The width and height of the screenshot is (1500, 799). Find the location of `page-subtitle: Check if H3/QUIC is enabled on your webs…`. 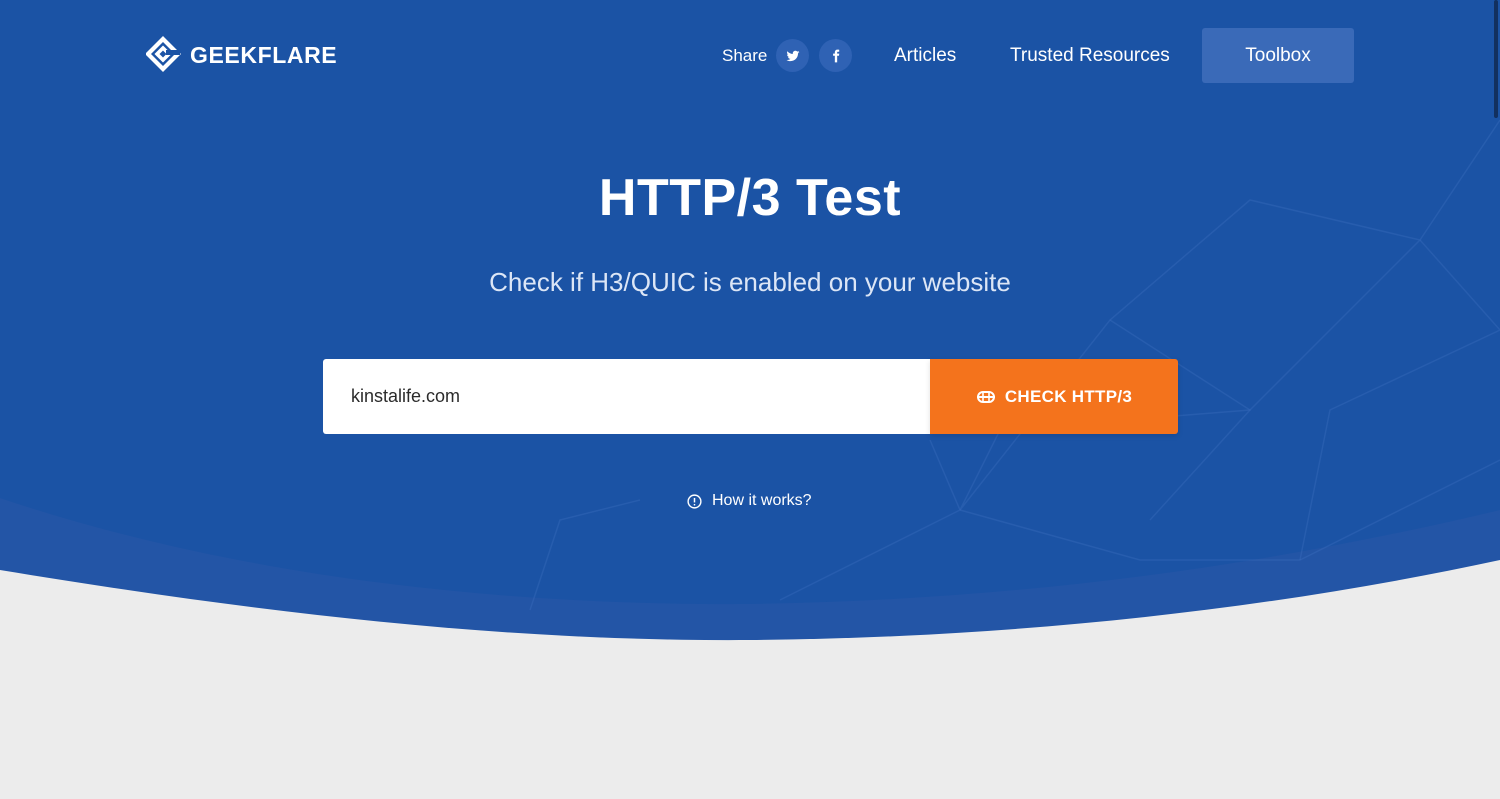

page-subtitle: Check if H3/QUIC is enabled on your webs… is located at coordinates (750, 282).